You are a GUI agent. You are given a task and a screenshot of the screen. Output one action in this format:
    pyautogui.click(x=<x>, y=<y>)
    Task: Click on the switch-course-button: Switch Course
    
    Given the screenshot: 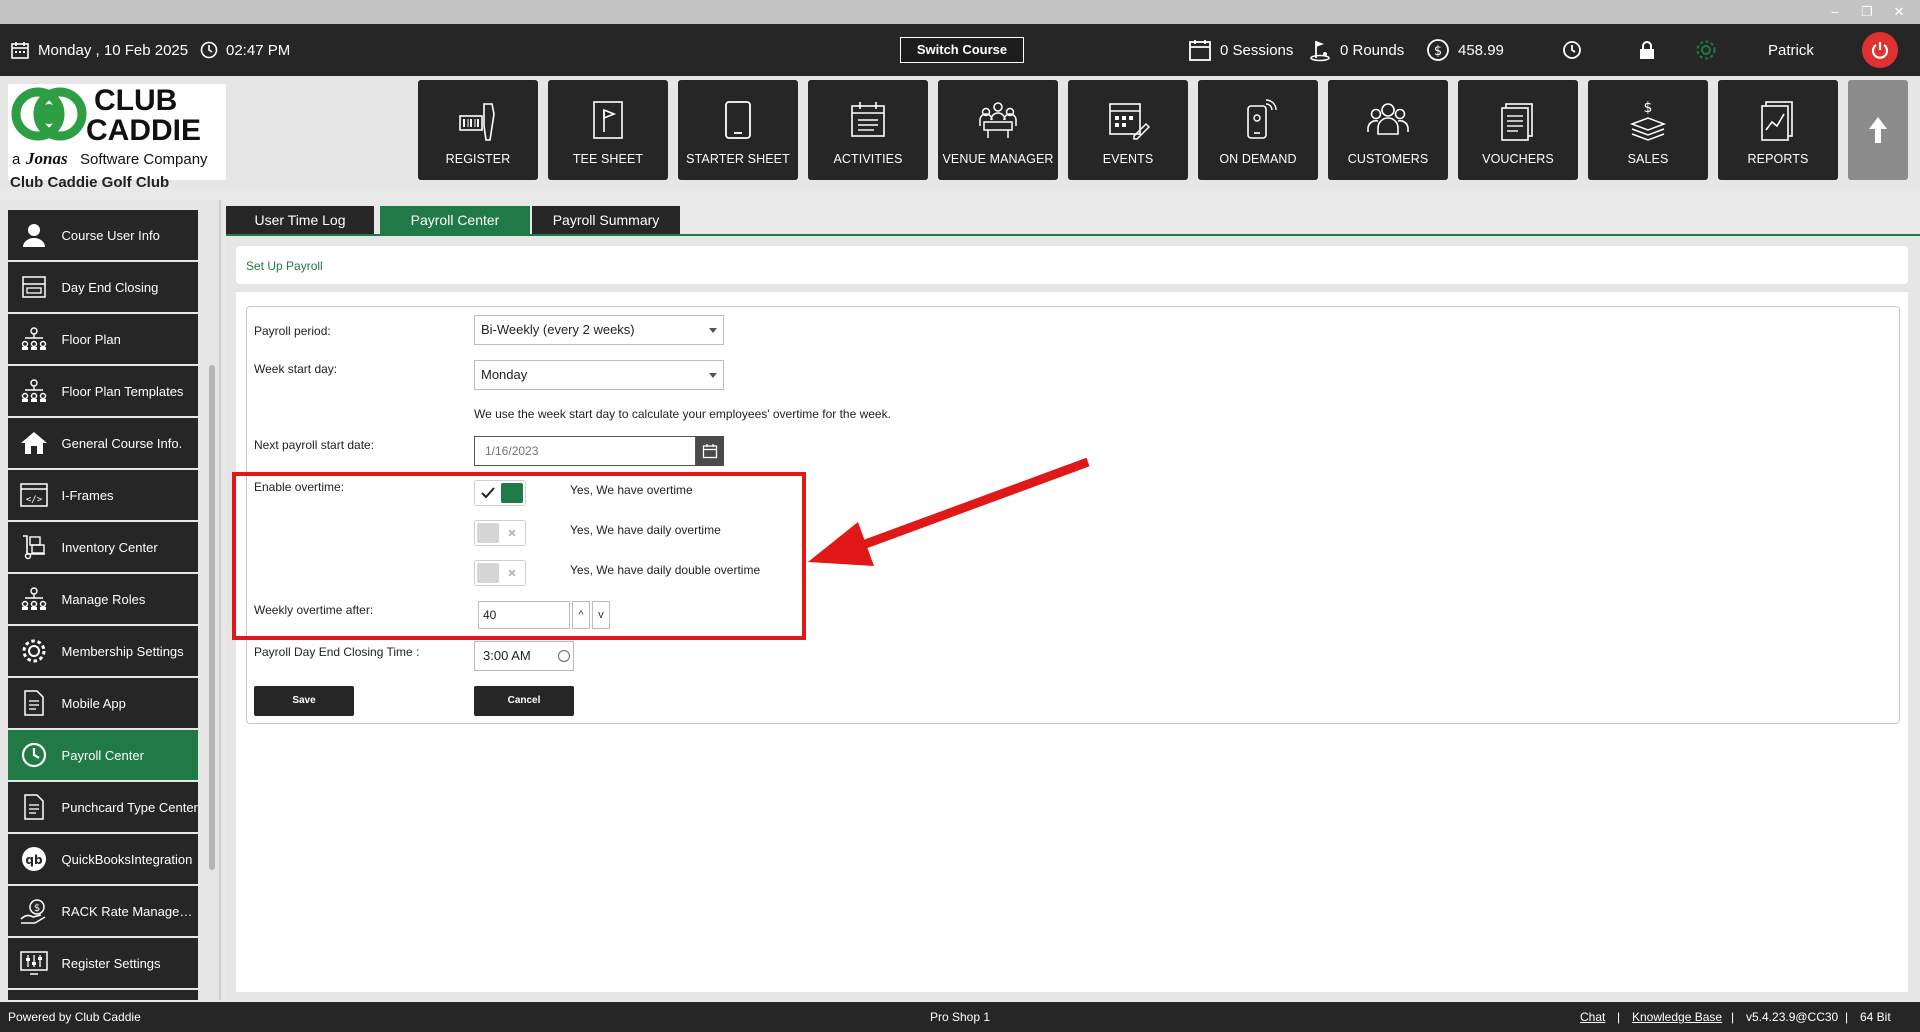 What is the action you would take?
    pyautogui.click(x=962, y=50)
    